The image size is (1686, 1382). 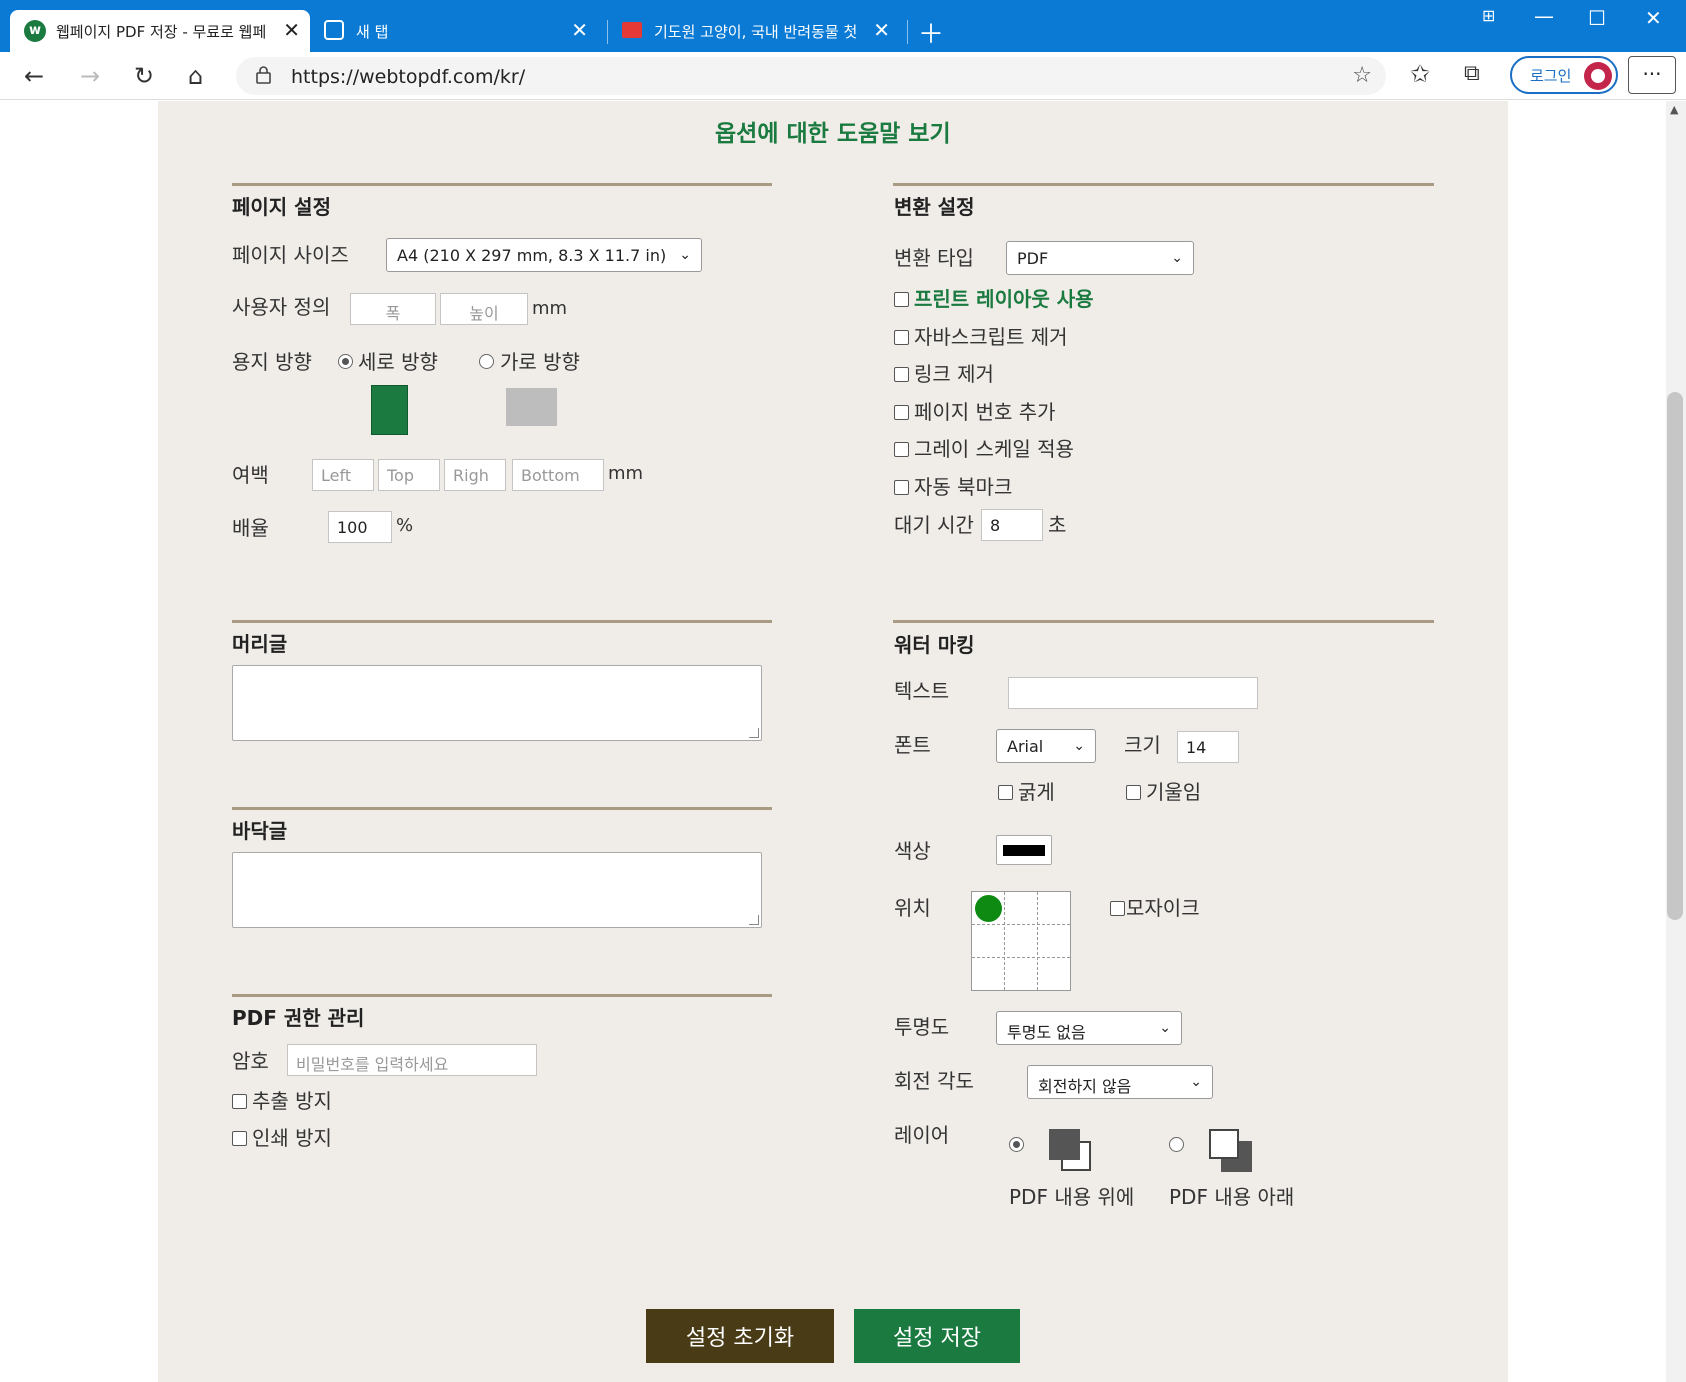 What do you see at coordinates (540, 362) in the screenshot?
I see `landscape-label: 가로 방향` at bounding box center [540, 362].